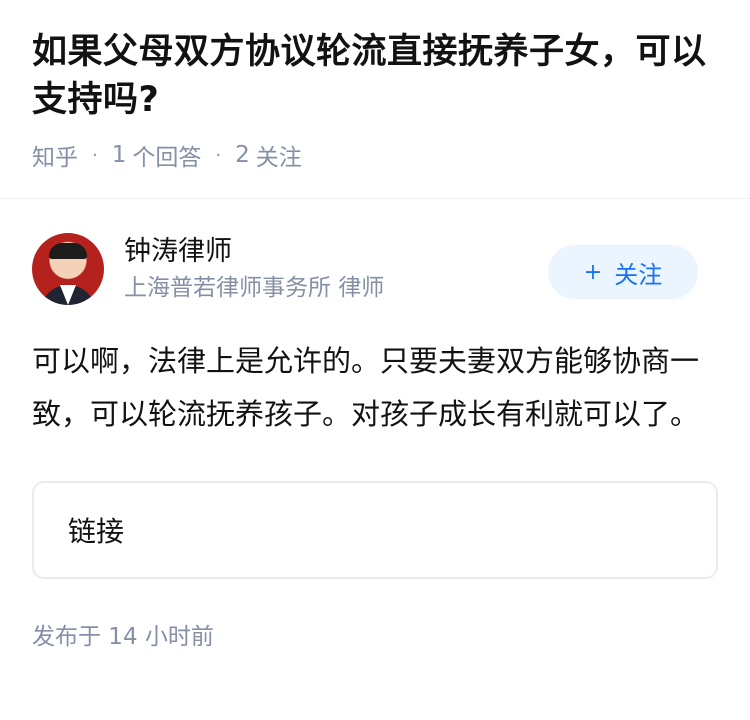 This screenshot has height=720, width=750. Describe the element at coordinates (375, 530) in the screenshot. I see `link-card: 链接` at that location.